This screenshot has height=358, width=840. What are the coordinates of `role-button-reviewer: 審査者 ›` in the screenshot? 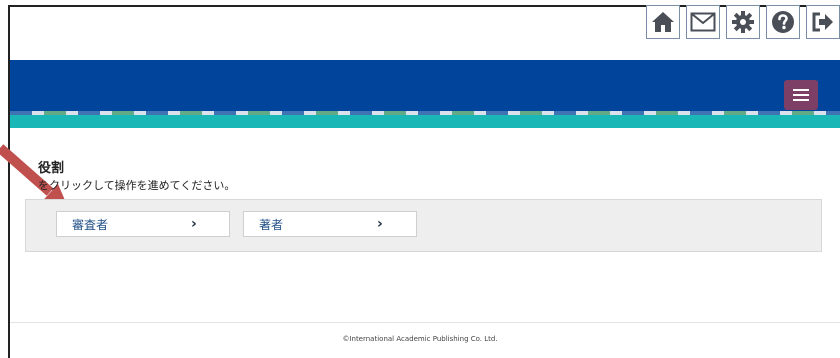 It's located at (143, 224).